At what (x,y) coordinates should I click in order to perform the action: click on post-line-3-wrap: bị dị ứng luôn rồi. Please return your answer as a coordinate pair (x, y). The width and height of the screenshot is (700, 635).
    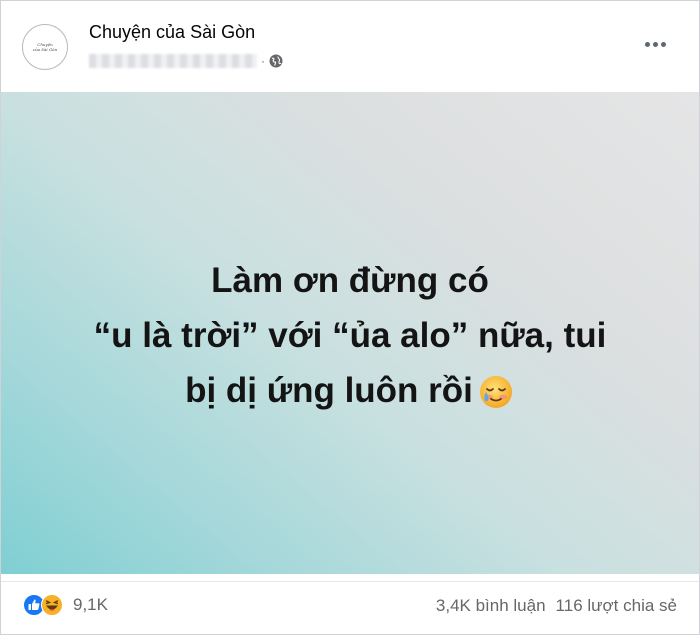
    Looking at the image, I should click on (350, 390).